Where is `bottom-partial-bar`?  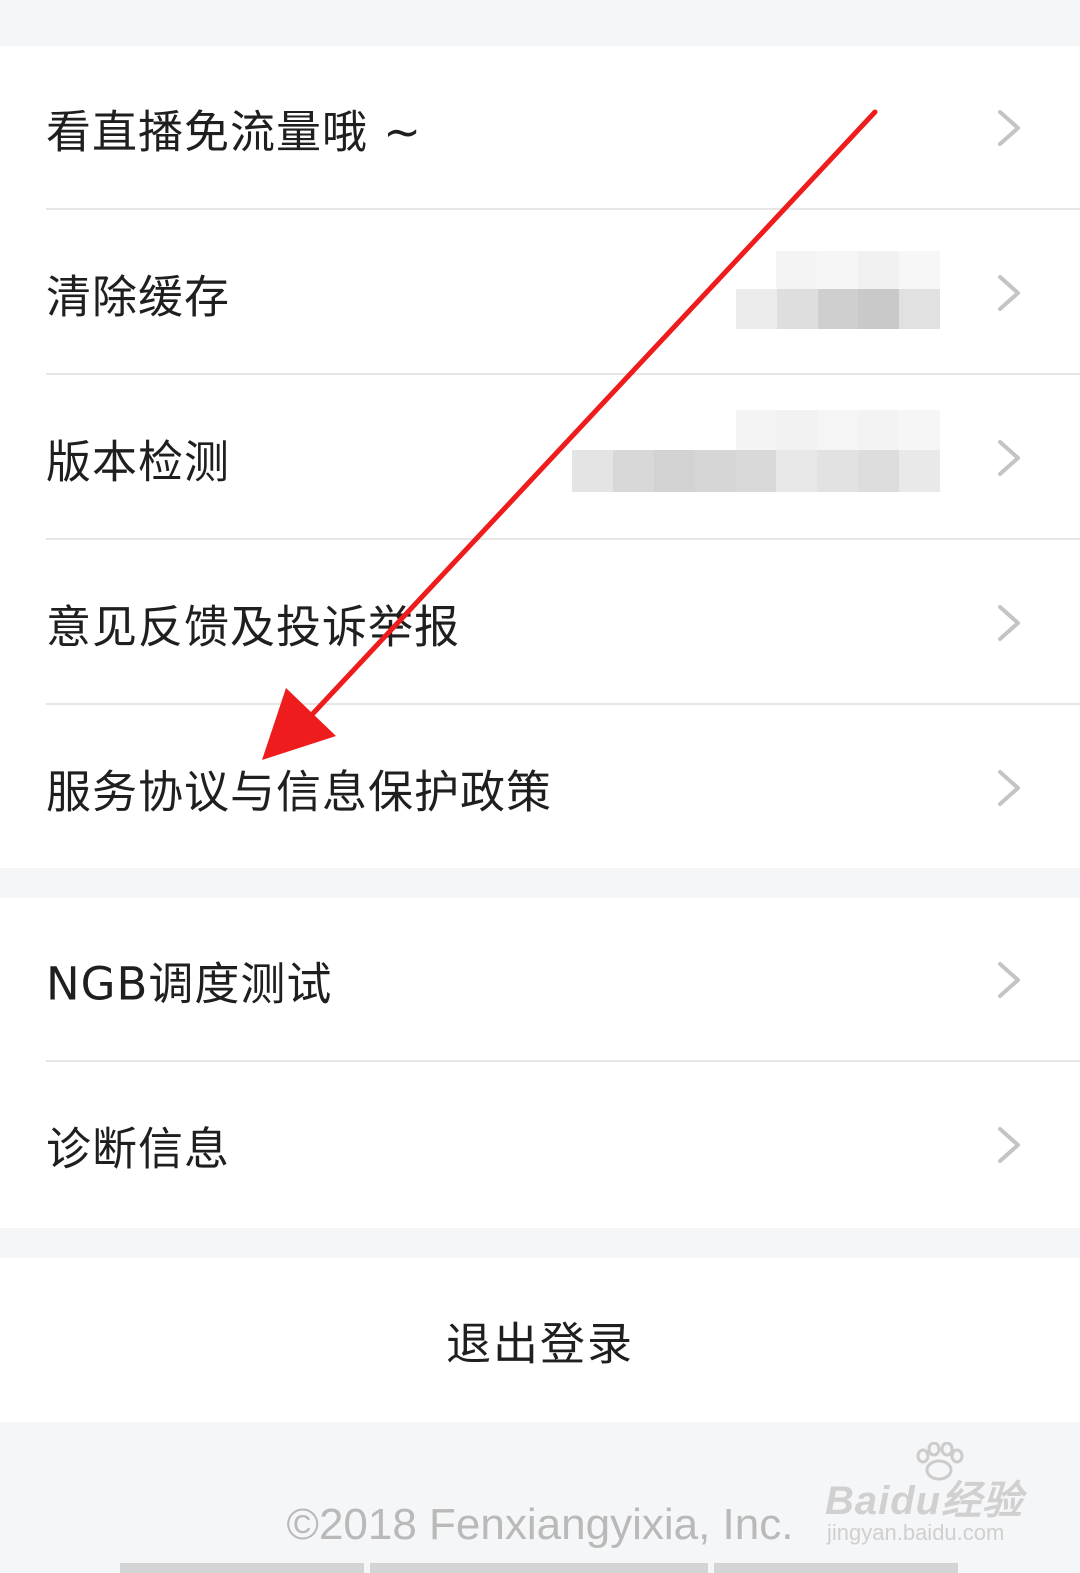 bottom-partial-bar is located at coordinates (540, 1568).